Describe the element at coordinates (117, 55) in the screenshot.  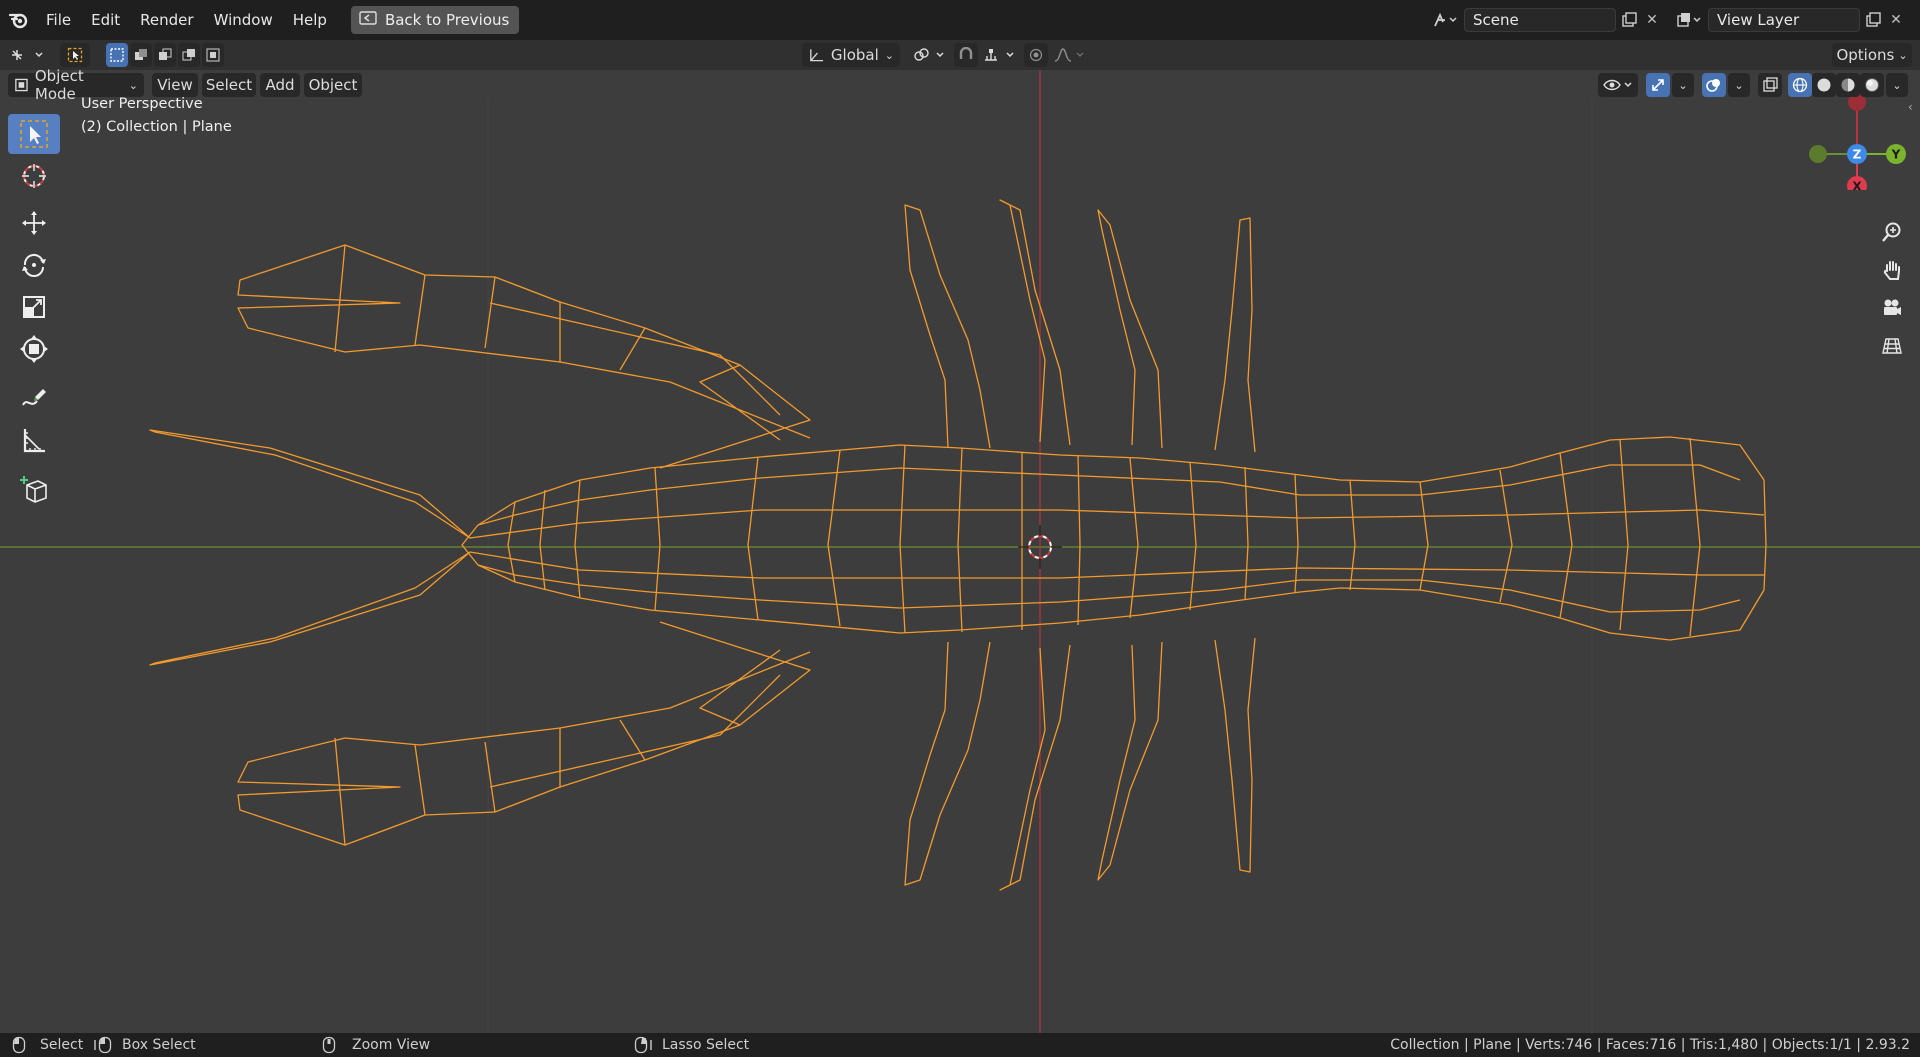
I see `select-mode-new-icon` at that location.